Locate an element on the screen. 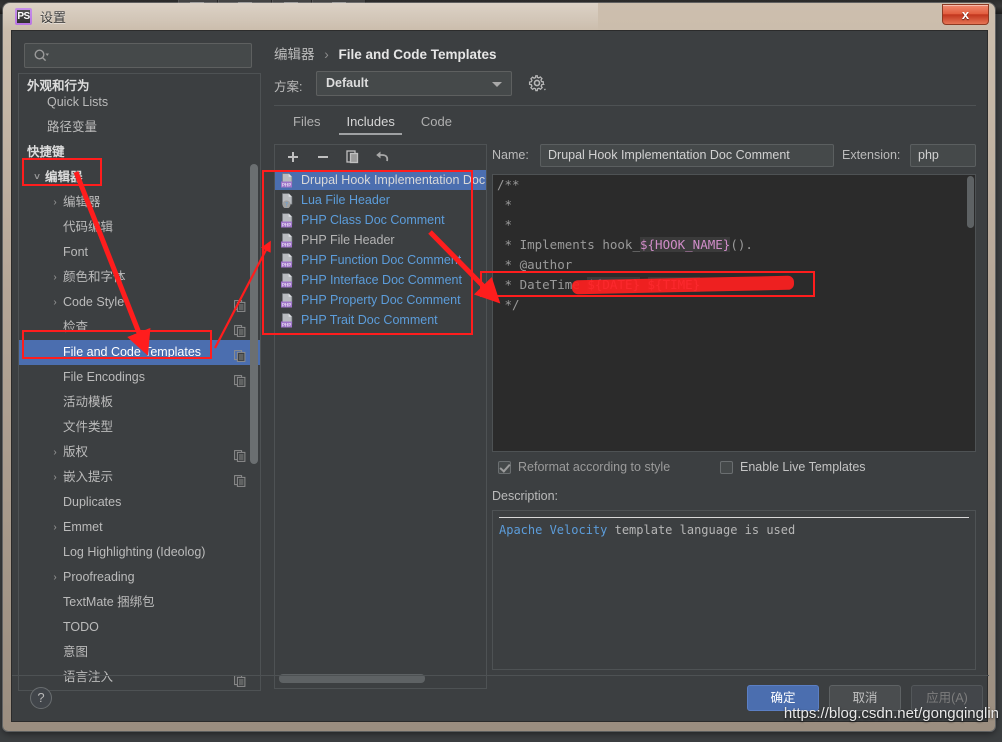 This screenshot has height=742, width=1002. template-list-item: ? Lua File Header is located at coordinates (380, 200).